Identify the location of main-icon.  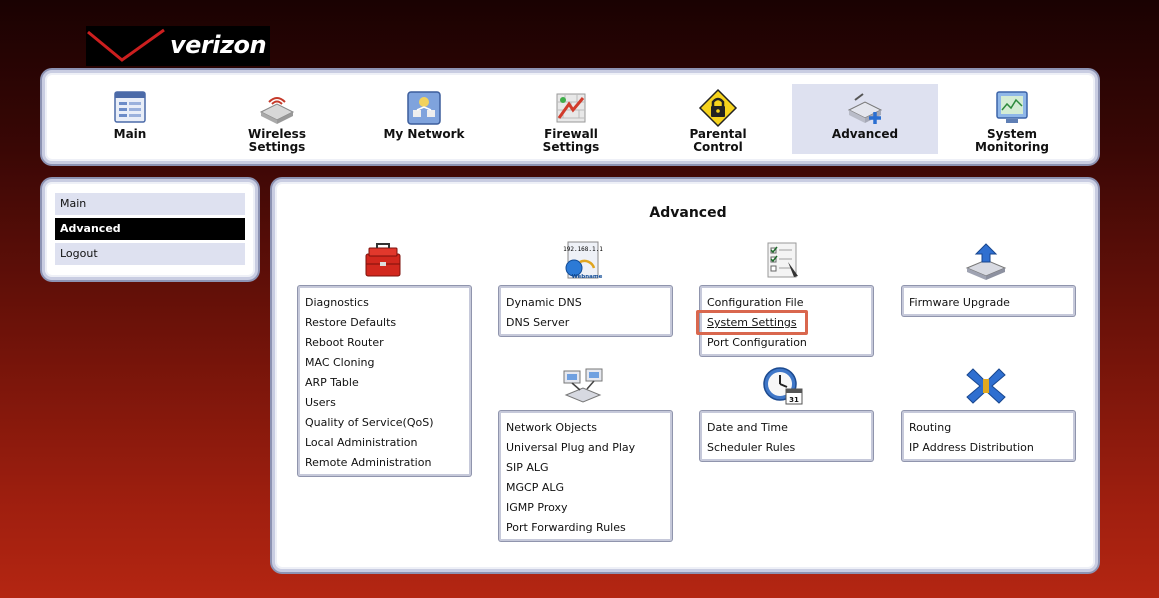
(130, 107).